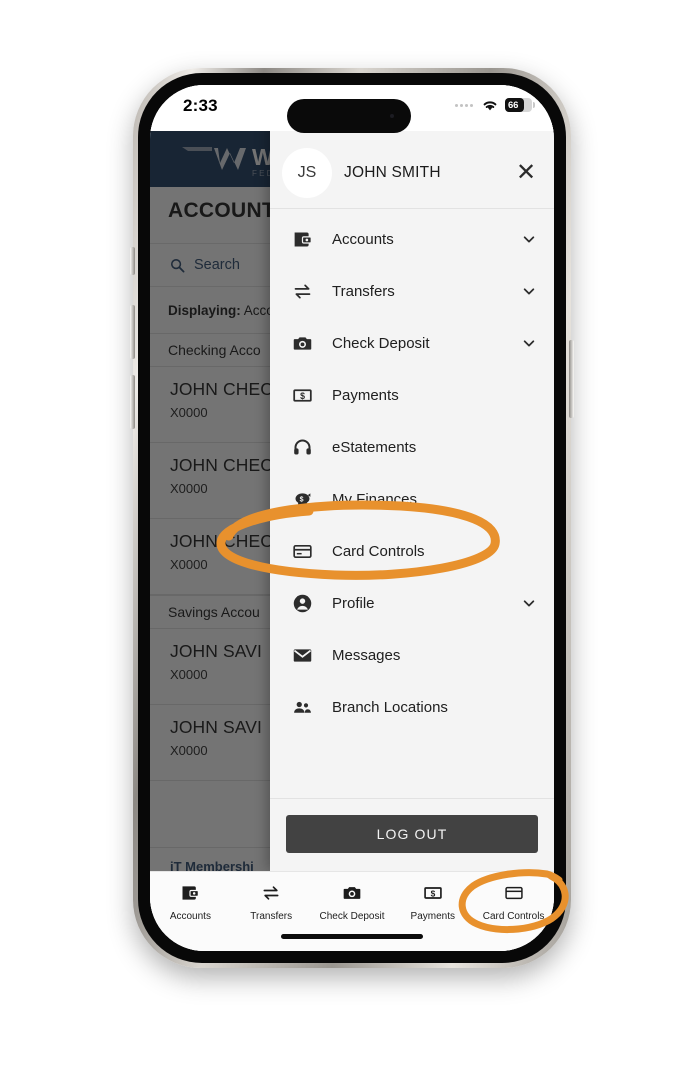 This screenshot has height=1080, width=700. Describe the element at coordinates (352, 916) in the screenshot. I see `tab-label: Check Deposit` at that location.